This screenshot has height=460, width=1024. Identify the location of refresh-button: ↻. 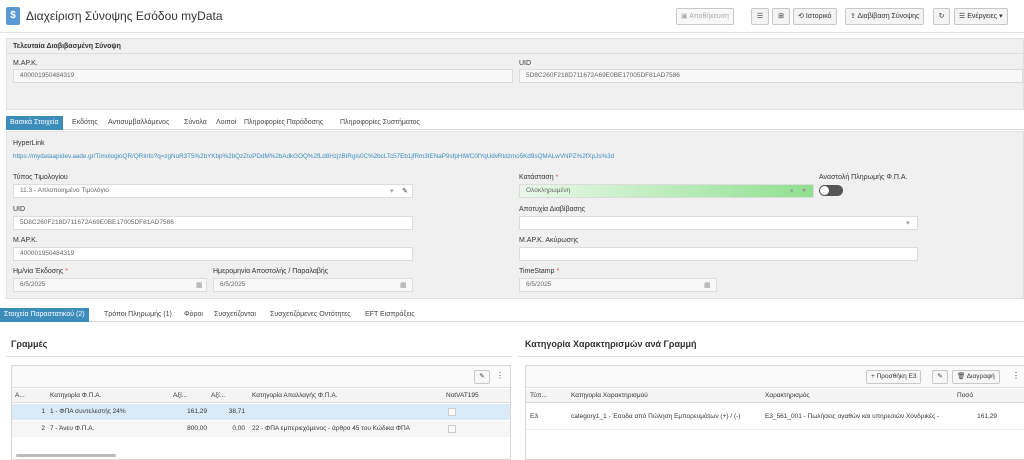
(941, 16).